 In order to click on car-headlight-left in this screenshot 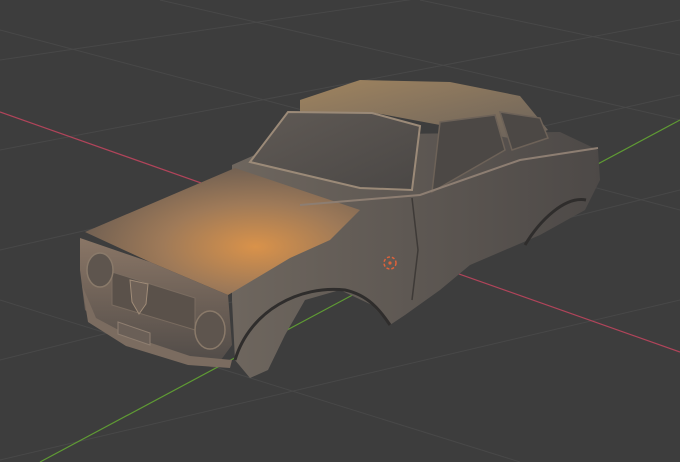, I will do `click(100, 270)`.